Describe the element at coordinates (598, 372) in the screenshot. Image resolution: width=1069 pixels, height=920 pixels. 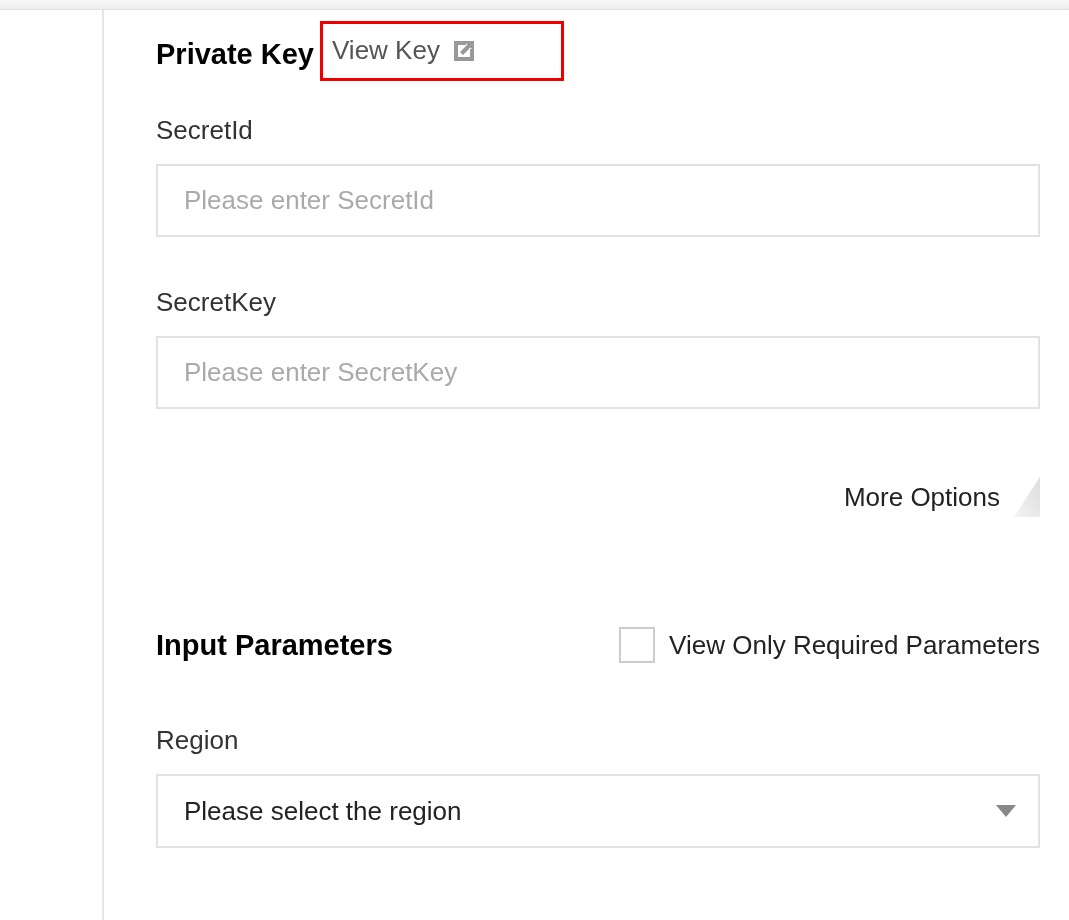
I see `input-field: Please enter SecretKey` at that location.